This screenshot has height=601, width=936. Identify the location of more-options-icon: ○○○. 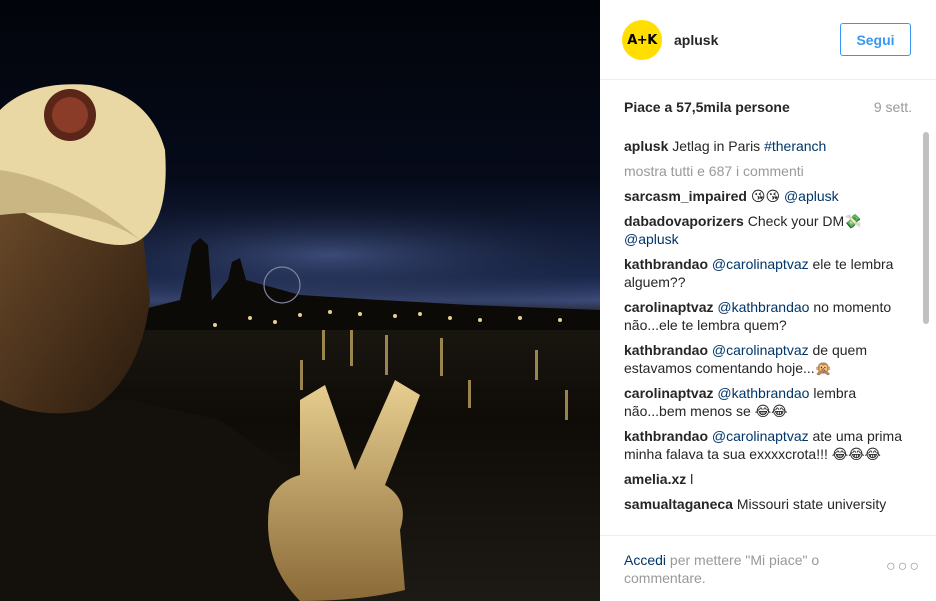
(903, 567).